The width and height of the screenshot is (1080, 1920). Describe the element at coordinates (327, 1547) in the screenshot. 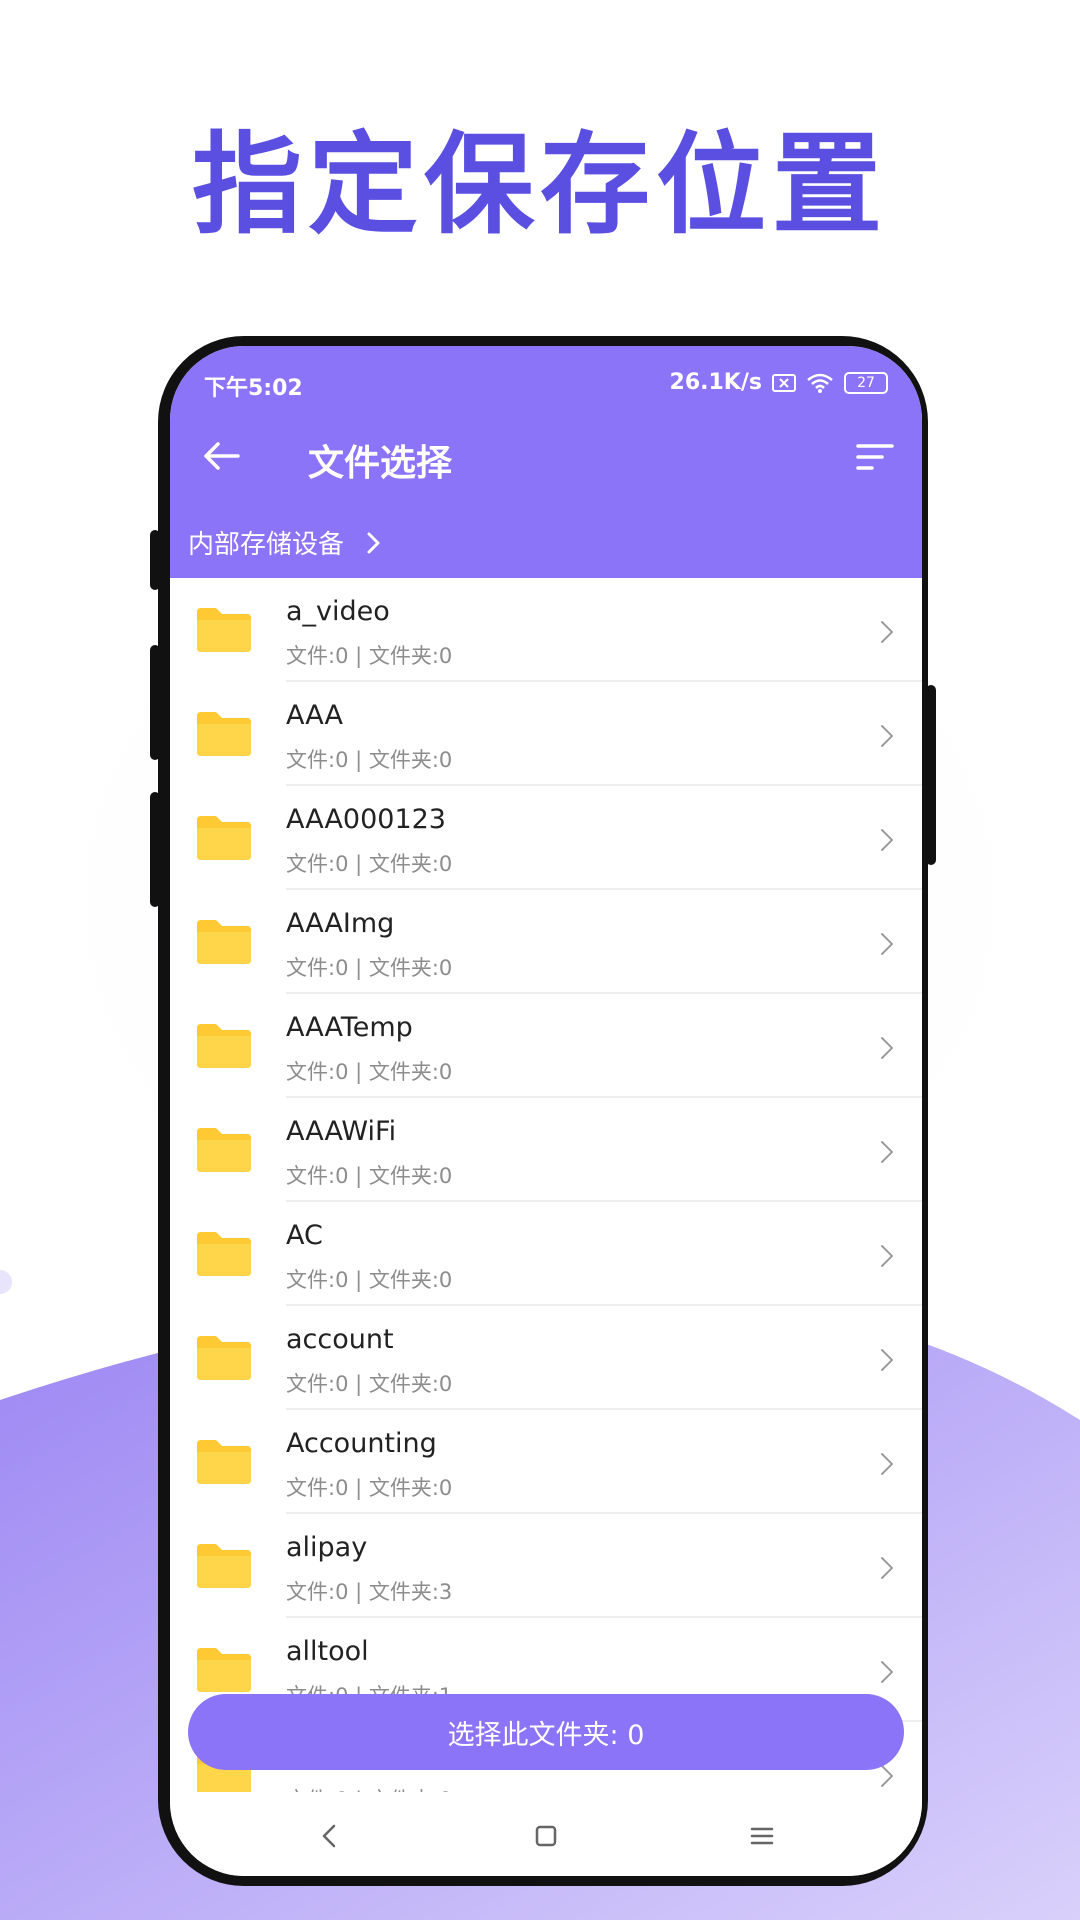

I see `folder-name: alipay` at that location.